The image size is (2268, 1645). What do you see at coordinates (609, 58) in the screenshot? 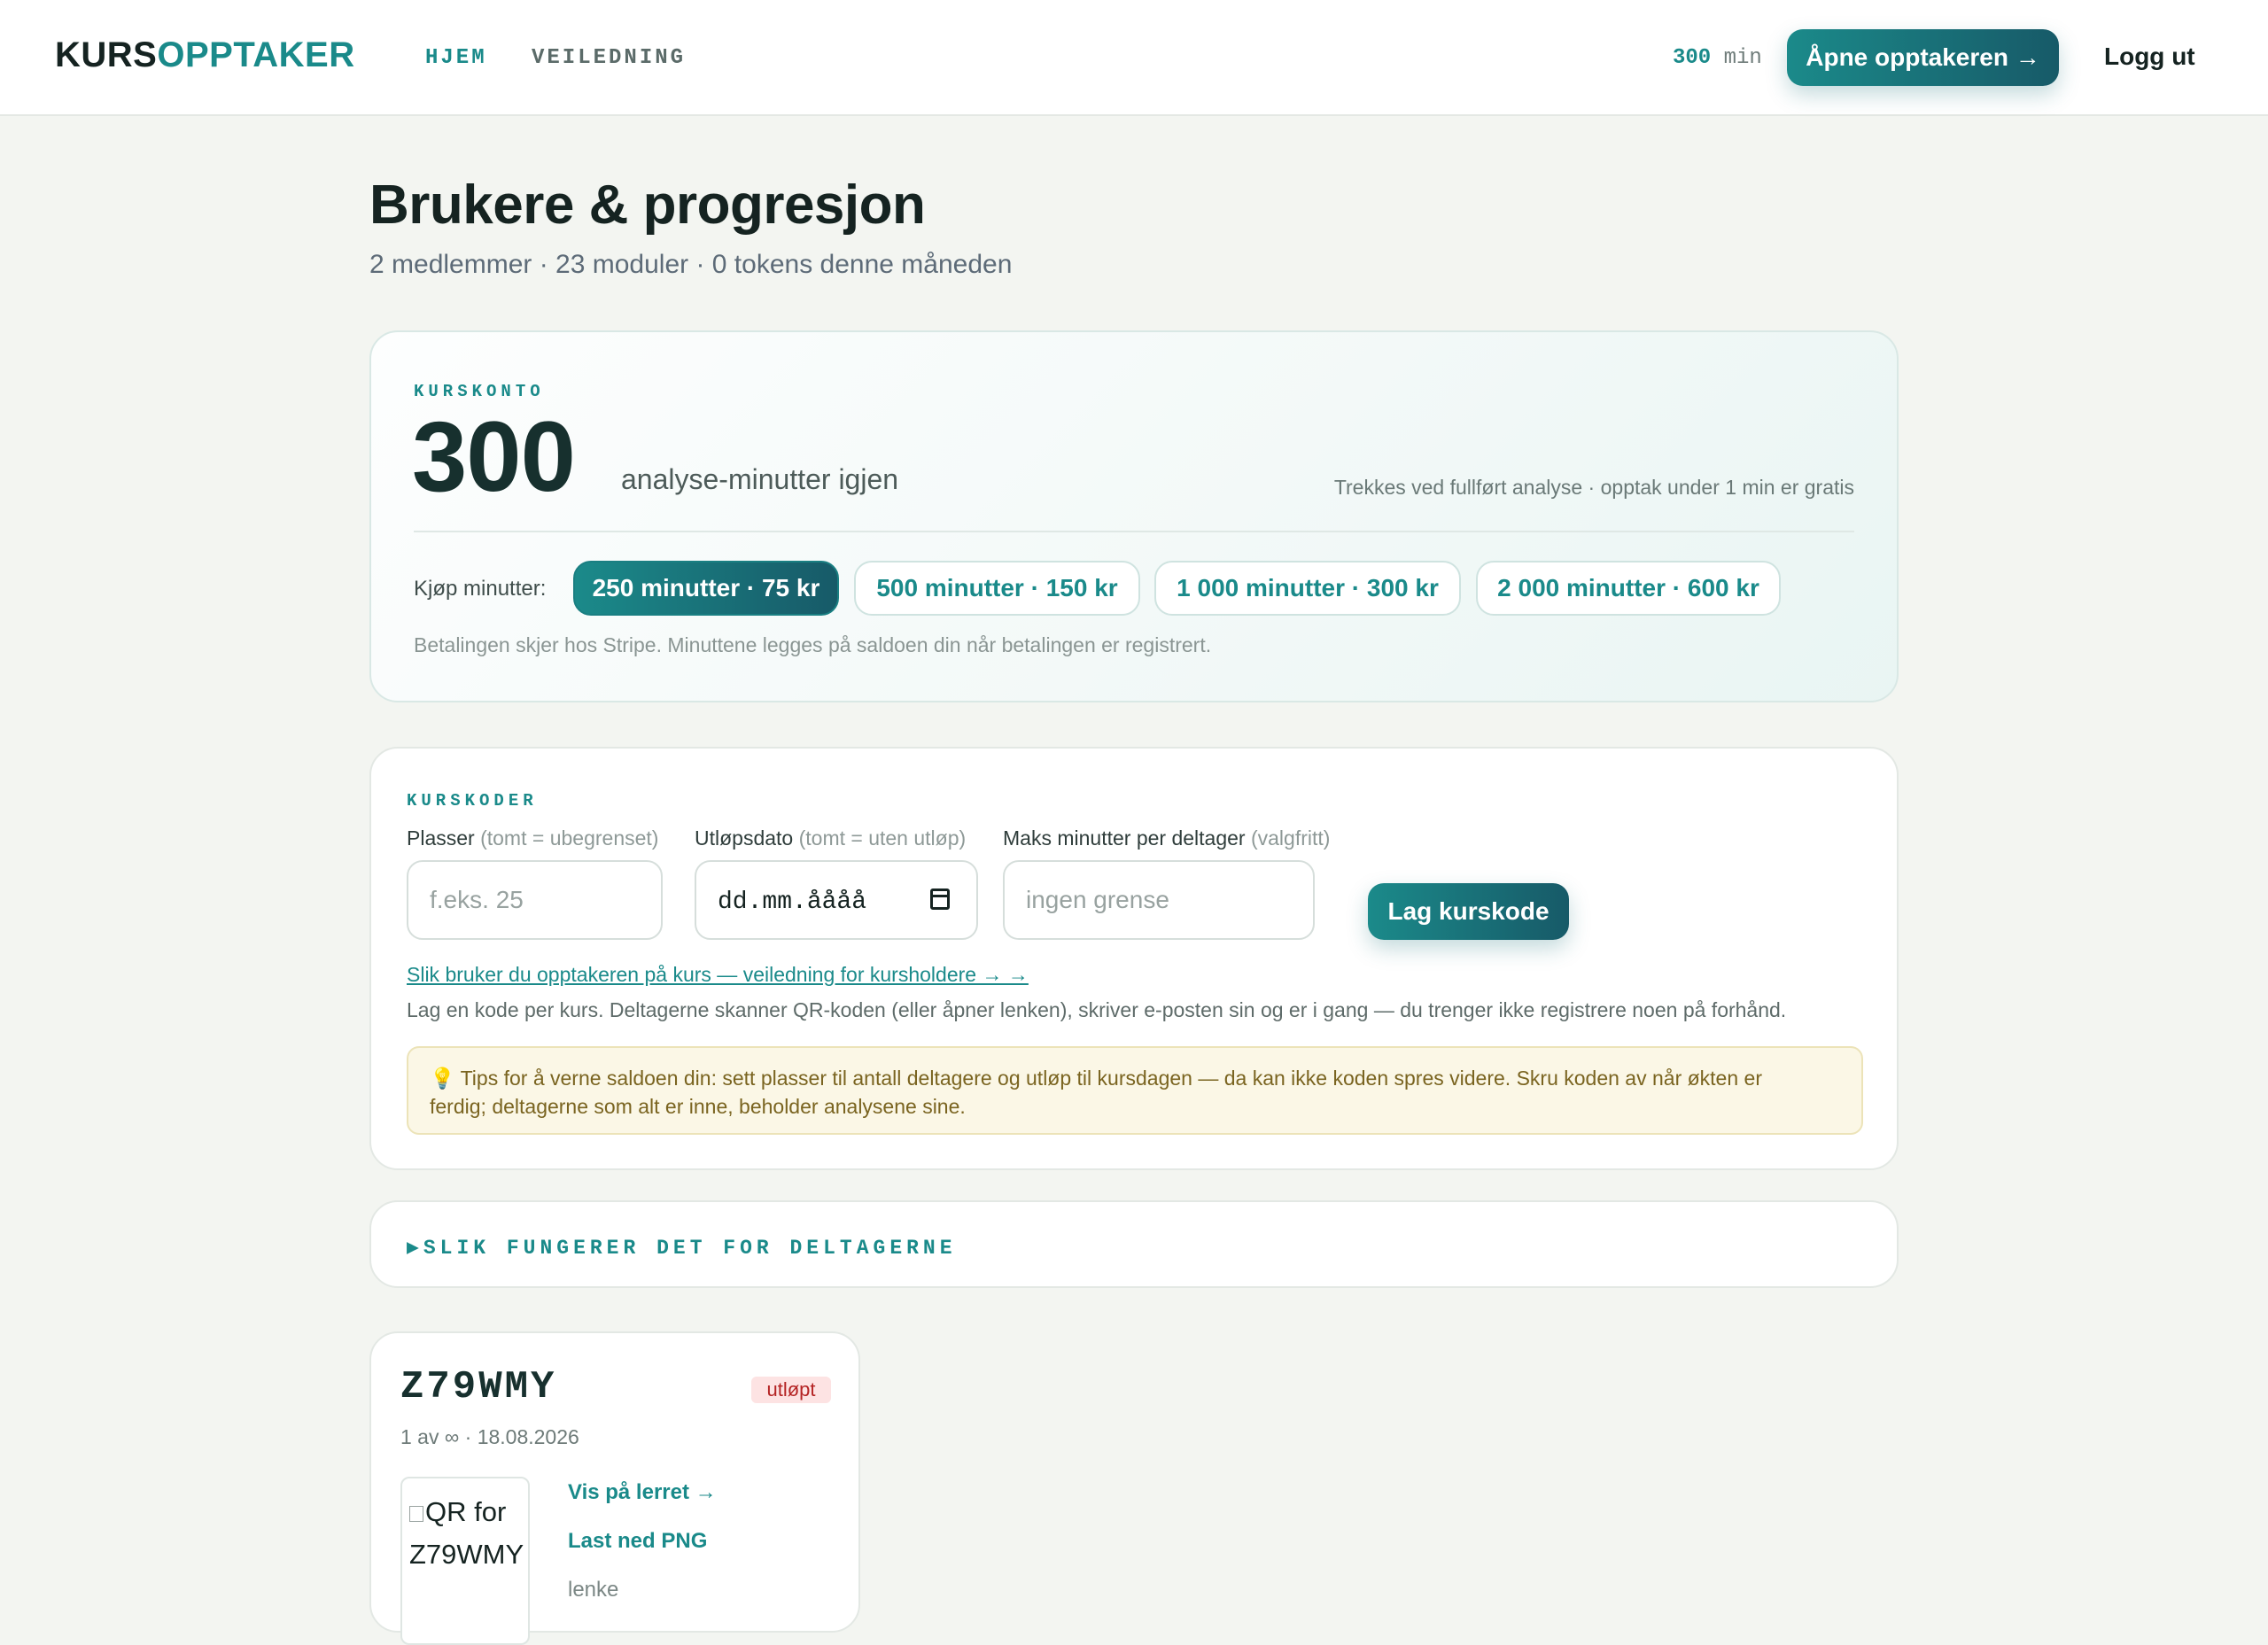
I see `nav-link-guide: VEILEDNING` at bounding box center [609, 58].